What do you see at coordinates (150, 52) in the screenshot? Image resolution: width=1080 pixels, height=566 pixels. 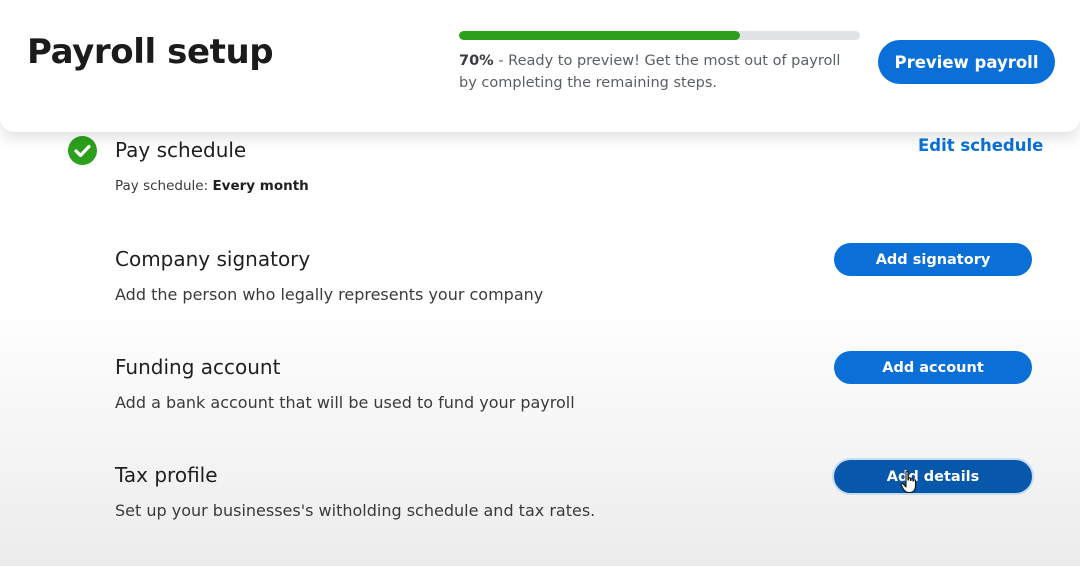 I see `page-title: Payroll setup` at bounding box center [150, 52].